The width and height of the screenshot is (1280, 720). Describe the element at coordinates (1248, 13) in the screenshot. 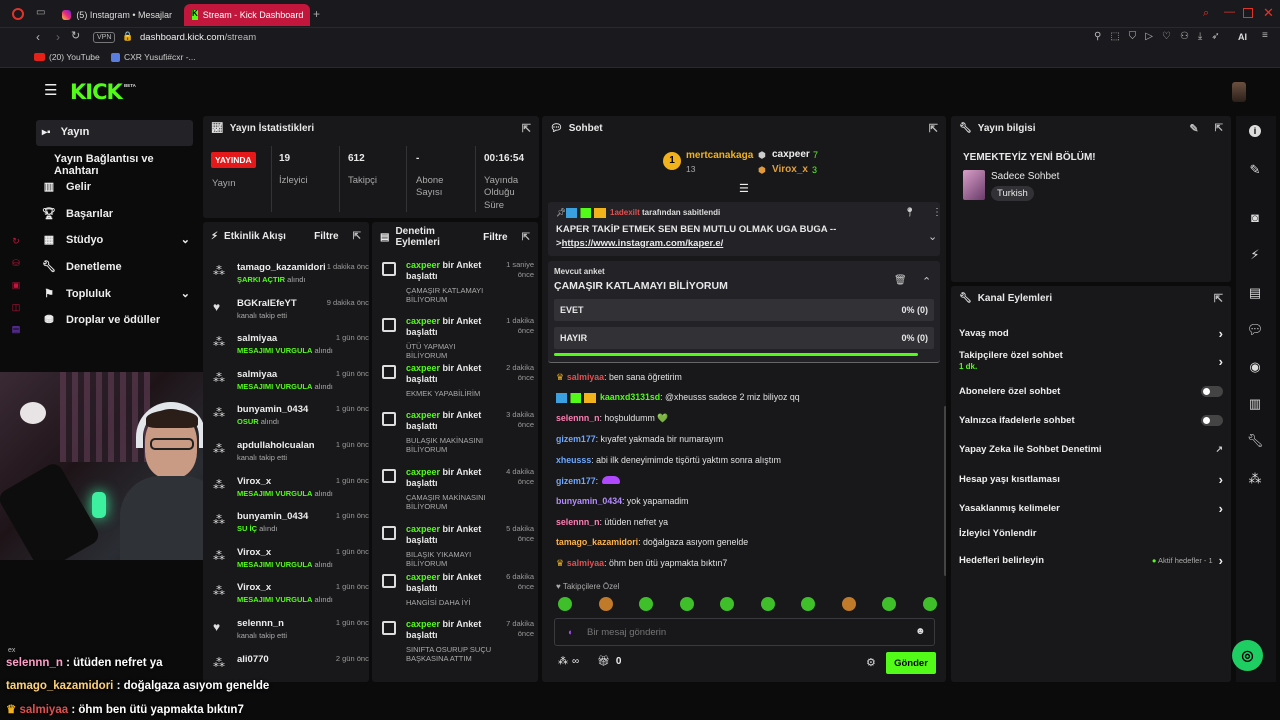

I see `maximize-icon` at that location.